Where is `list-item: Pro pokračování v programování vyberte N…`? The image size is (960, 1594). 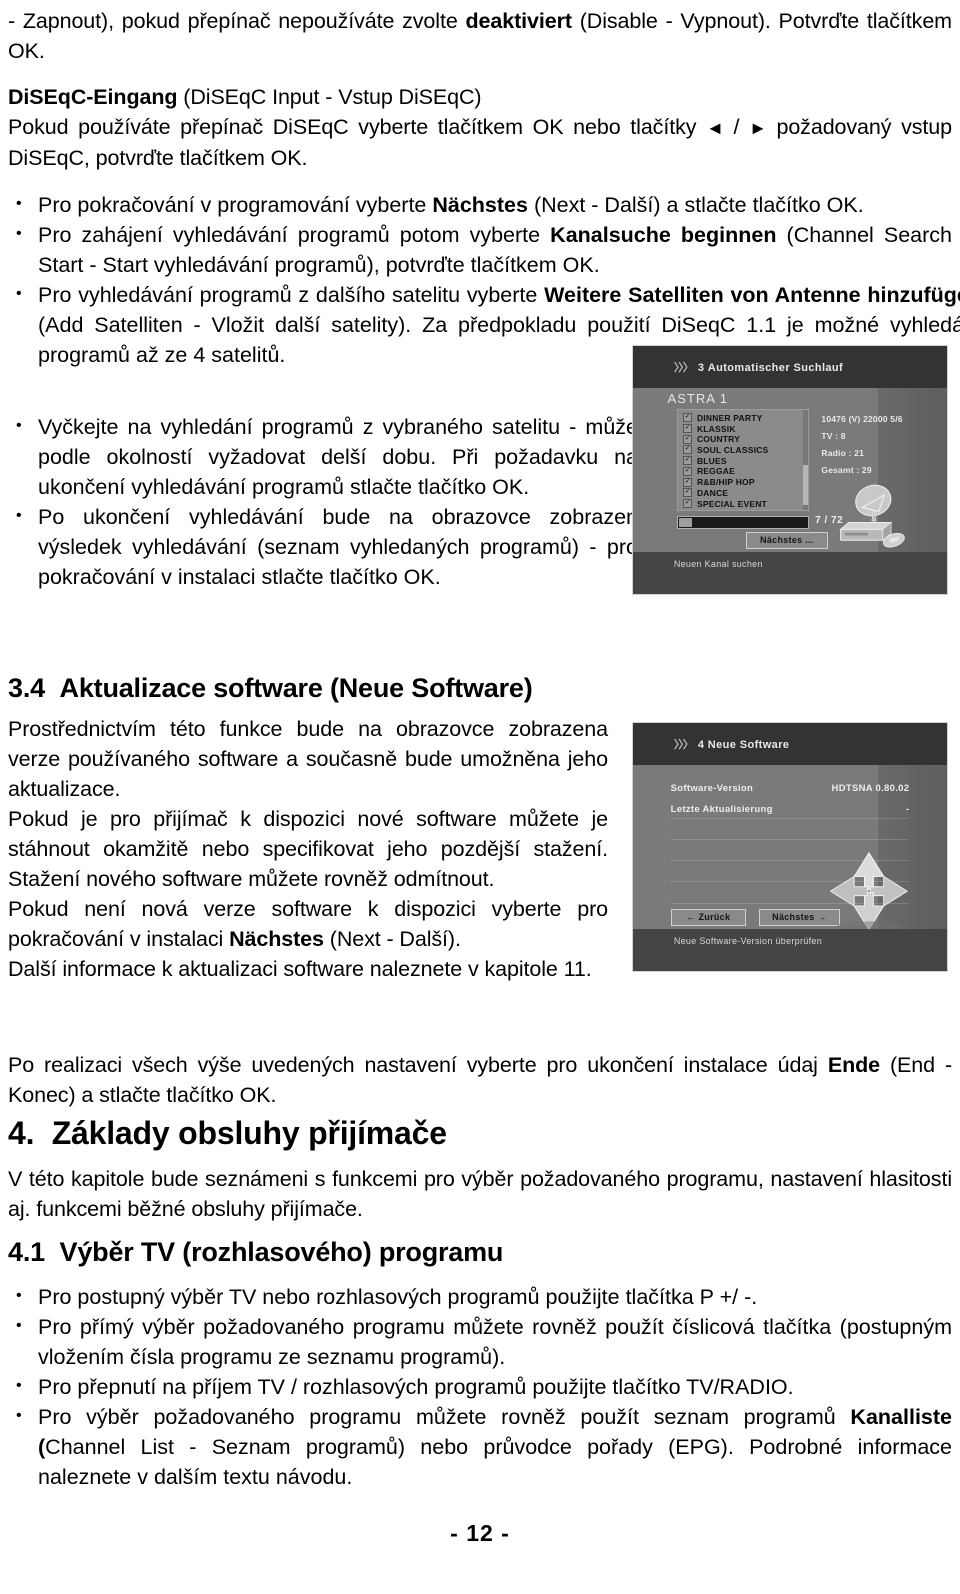
list-item: Pro pokračování v programování vyberte N… is located at coordinates (480, 204).